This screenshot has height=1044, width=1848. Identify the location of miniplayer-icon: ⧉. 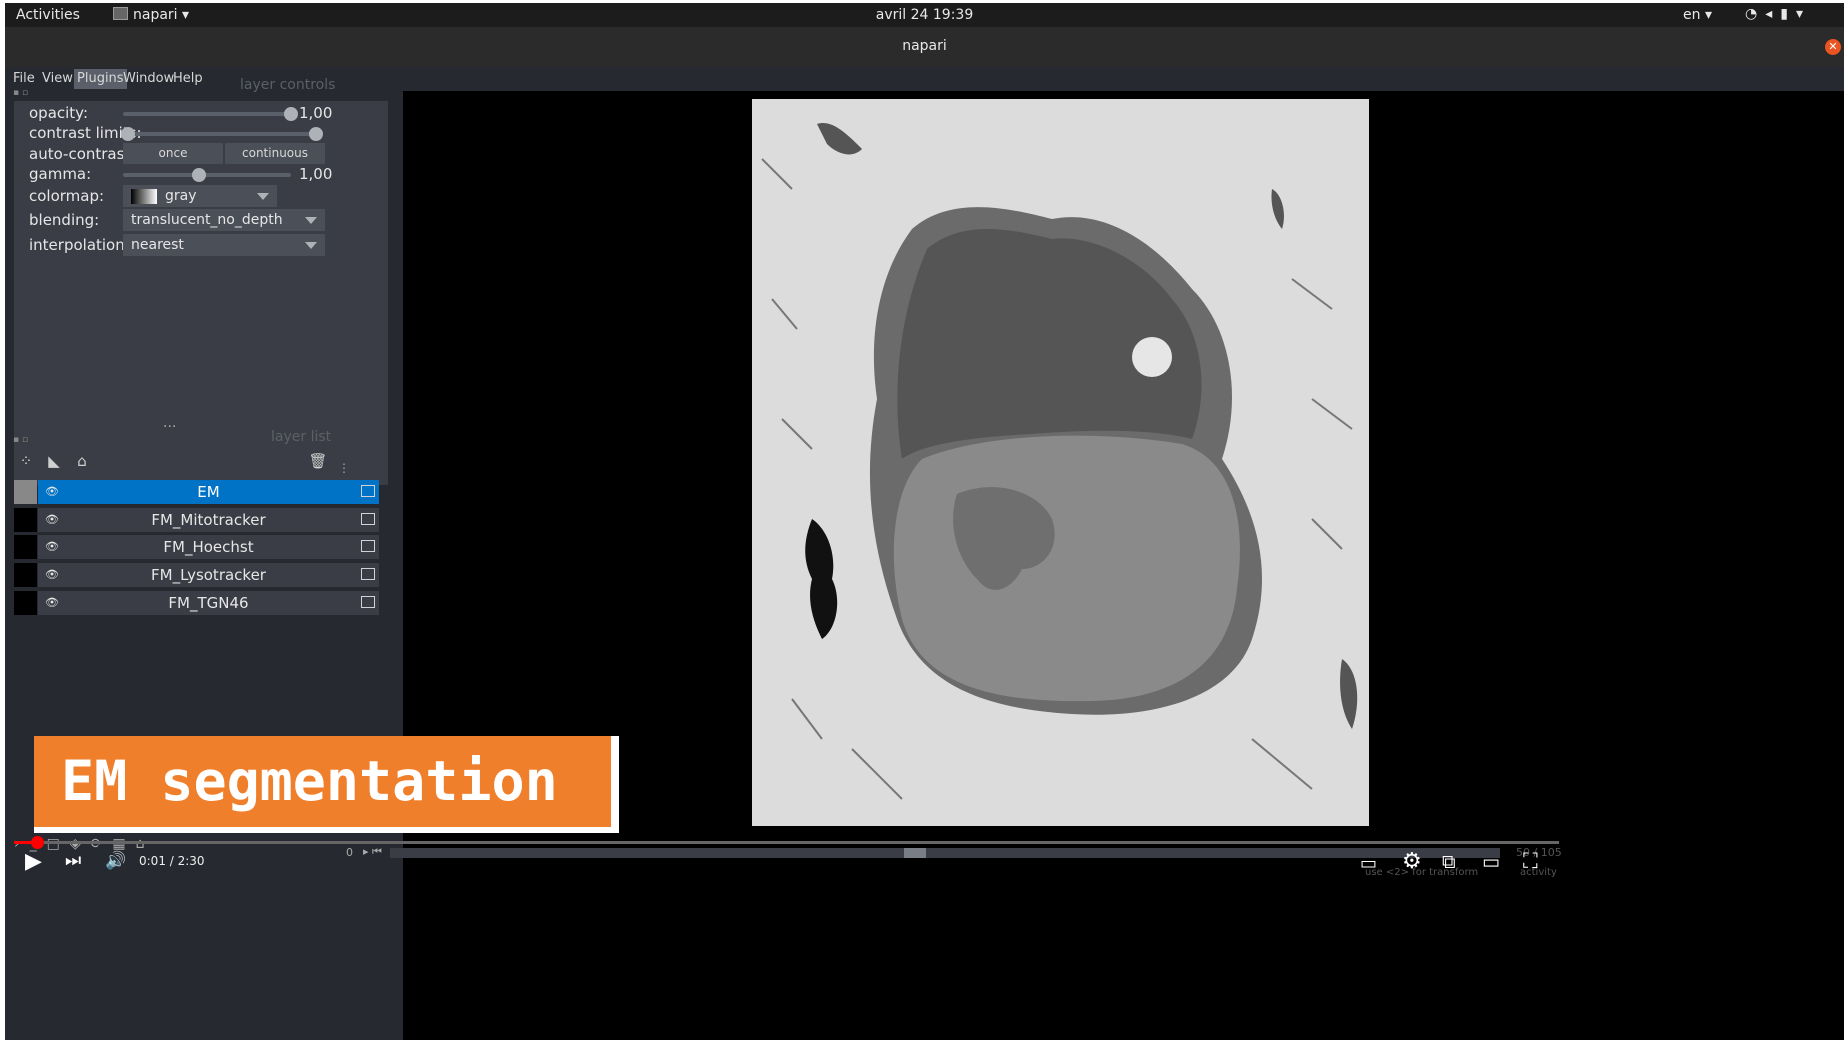
(1449, 862).